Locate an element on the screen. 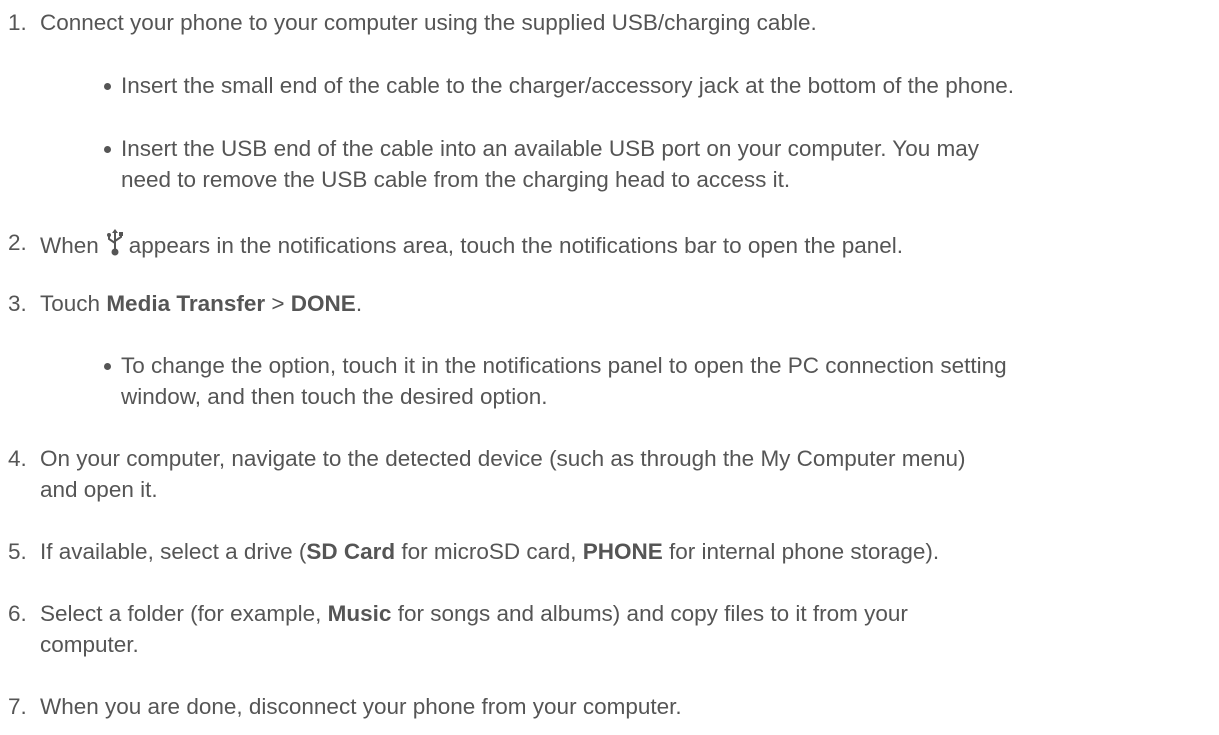 The height and width of the screenshot is (735, 1219). step-number: 4. is located at coordinates (17, 458).